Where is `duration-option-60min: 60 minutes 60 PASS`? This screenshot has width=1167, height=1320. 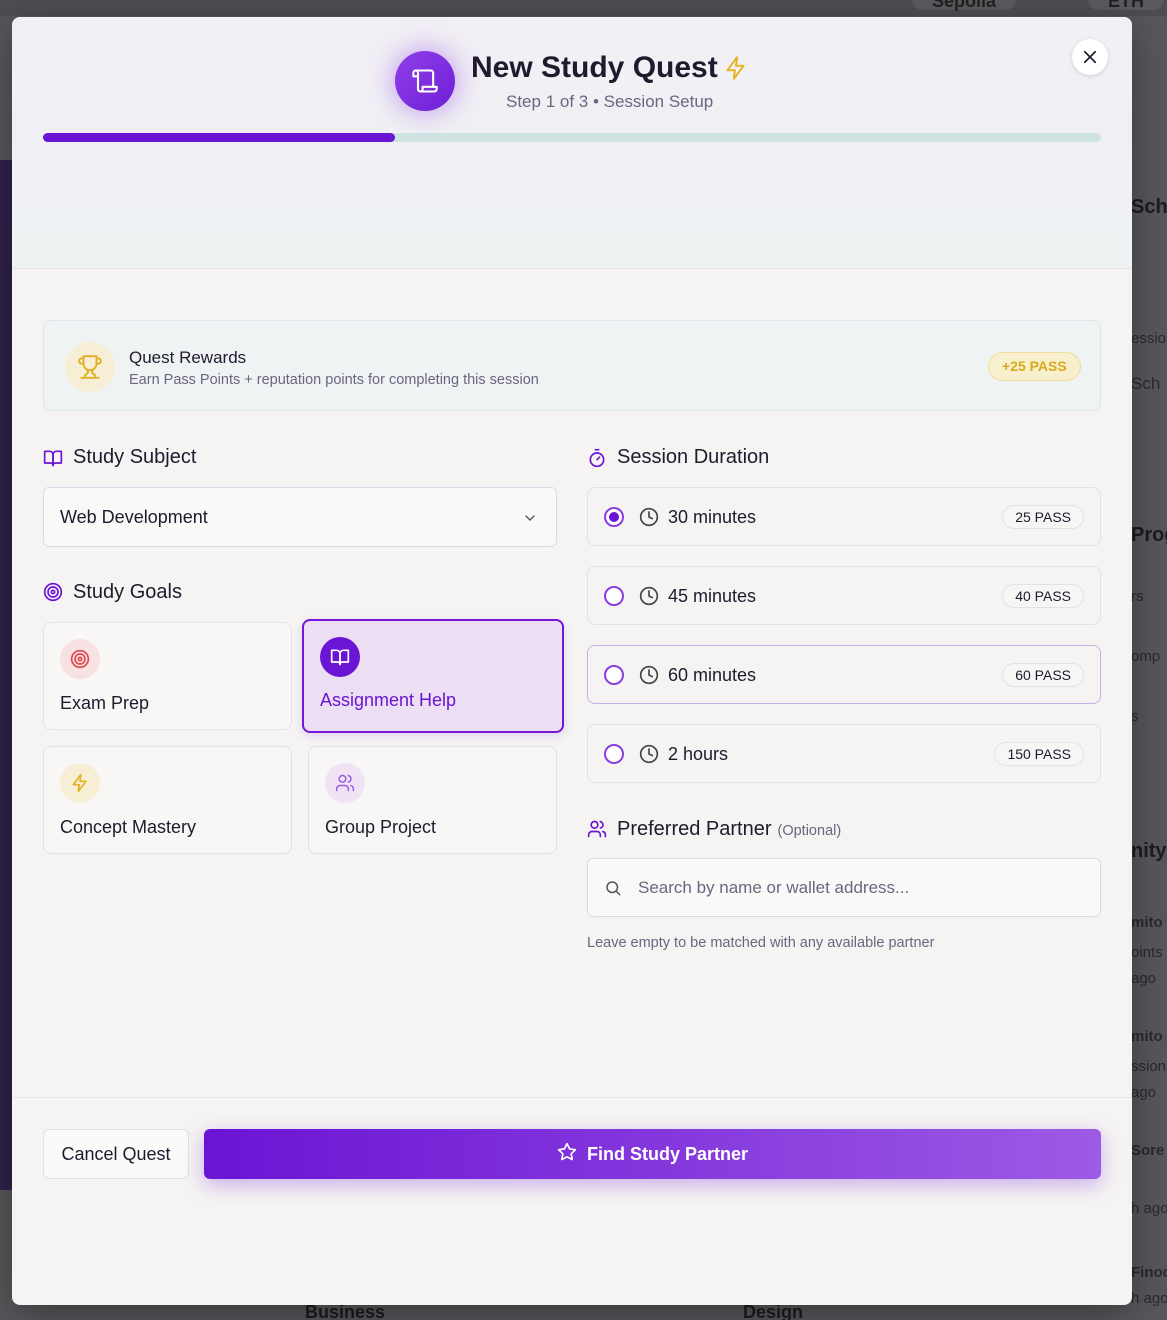 duration-option-60min: 60 minutes 60 PASS is located at coordinates (844, 674).